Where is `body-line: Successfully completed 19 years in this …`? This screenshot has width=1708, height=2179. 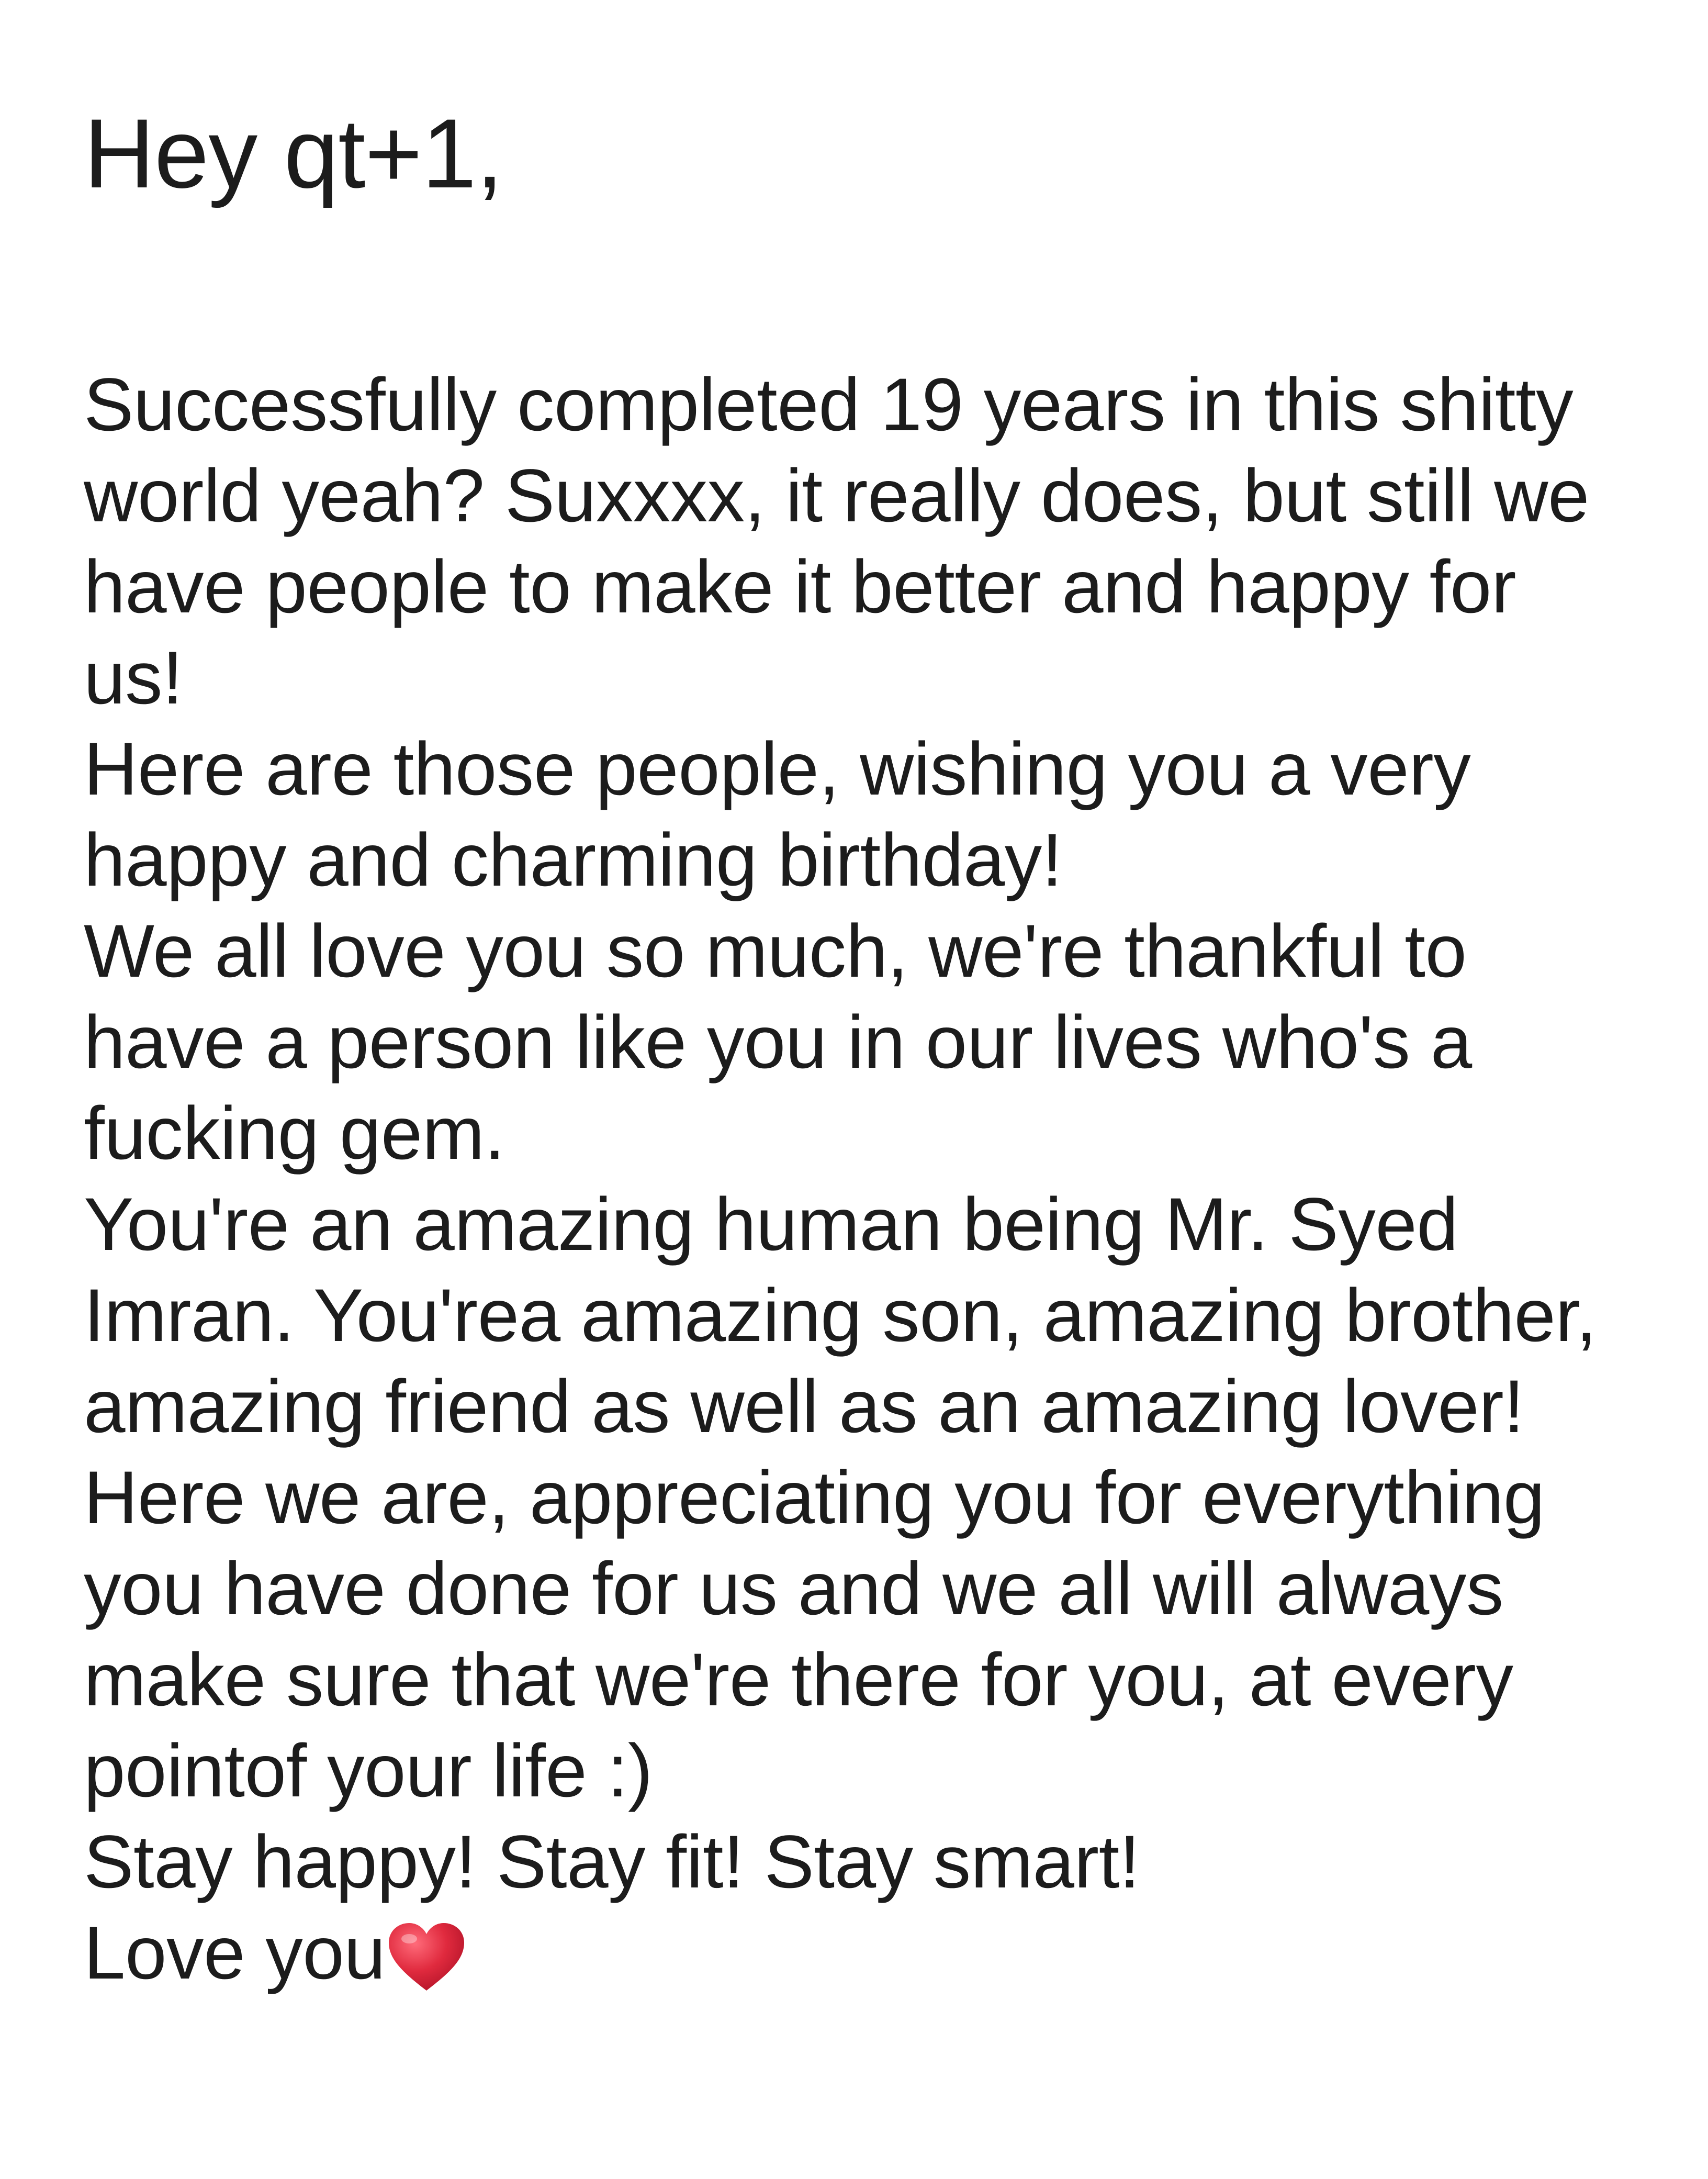 body-line: Successfully completed 19 years in this … is located at coordinates (829, 405).